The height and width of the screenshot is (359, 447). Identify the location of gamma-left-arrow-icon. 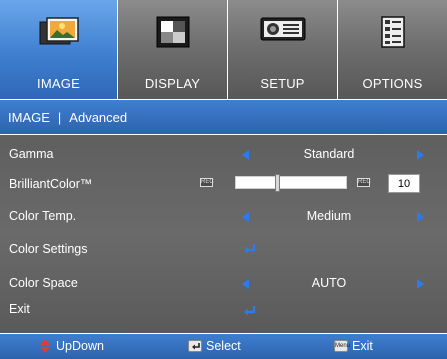
(245, 155).